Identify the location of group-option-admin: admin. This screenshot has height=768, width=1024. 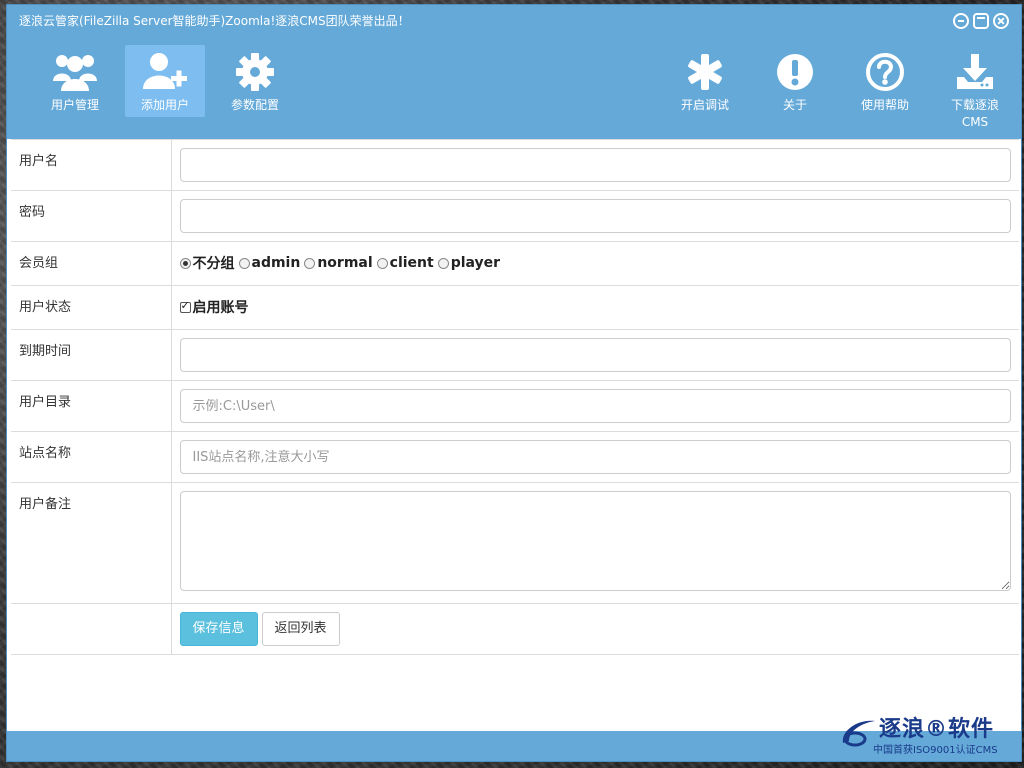
(269, 263).